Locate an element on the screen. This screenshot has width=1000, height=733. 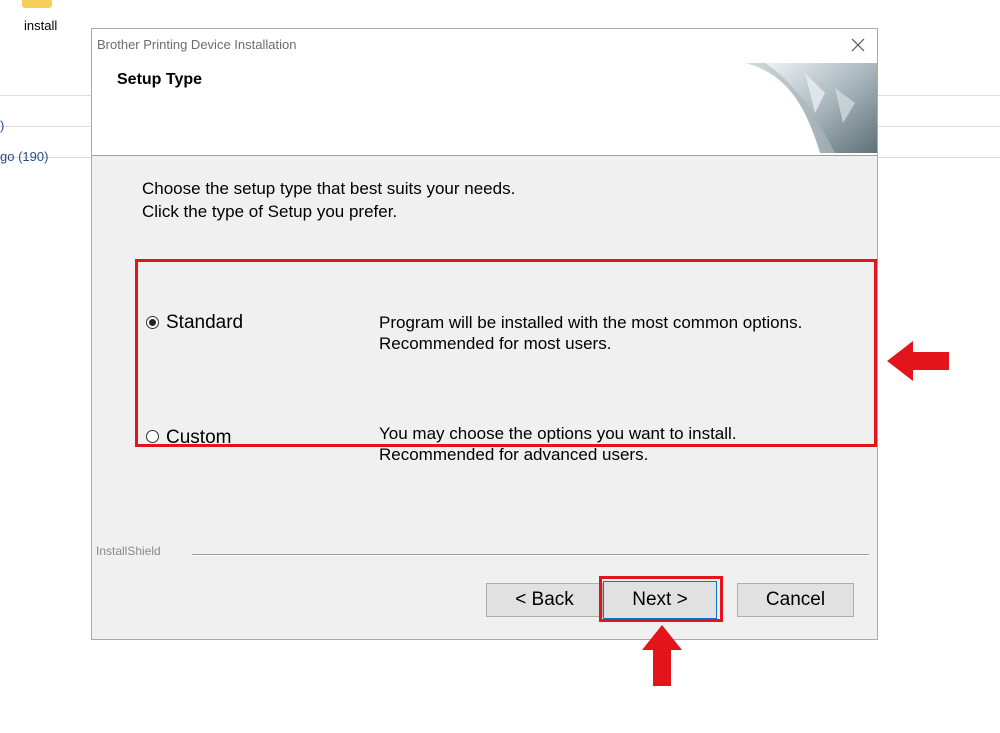
instruction-line: Click the type of Setup you prefer. is located at coordinates (270, 211).